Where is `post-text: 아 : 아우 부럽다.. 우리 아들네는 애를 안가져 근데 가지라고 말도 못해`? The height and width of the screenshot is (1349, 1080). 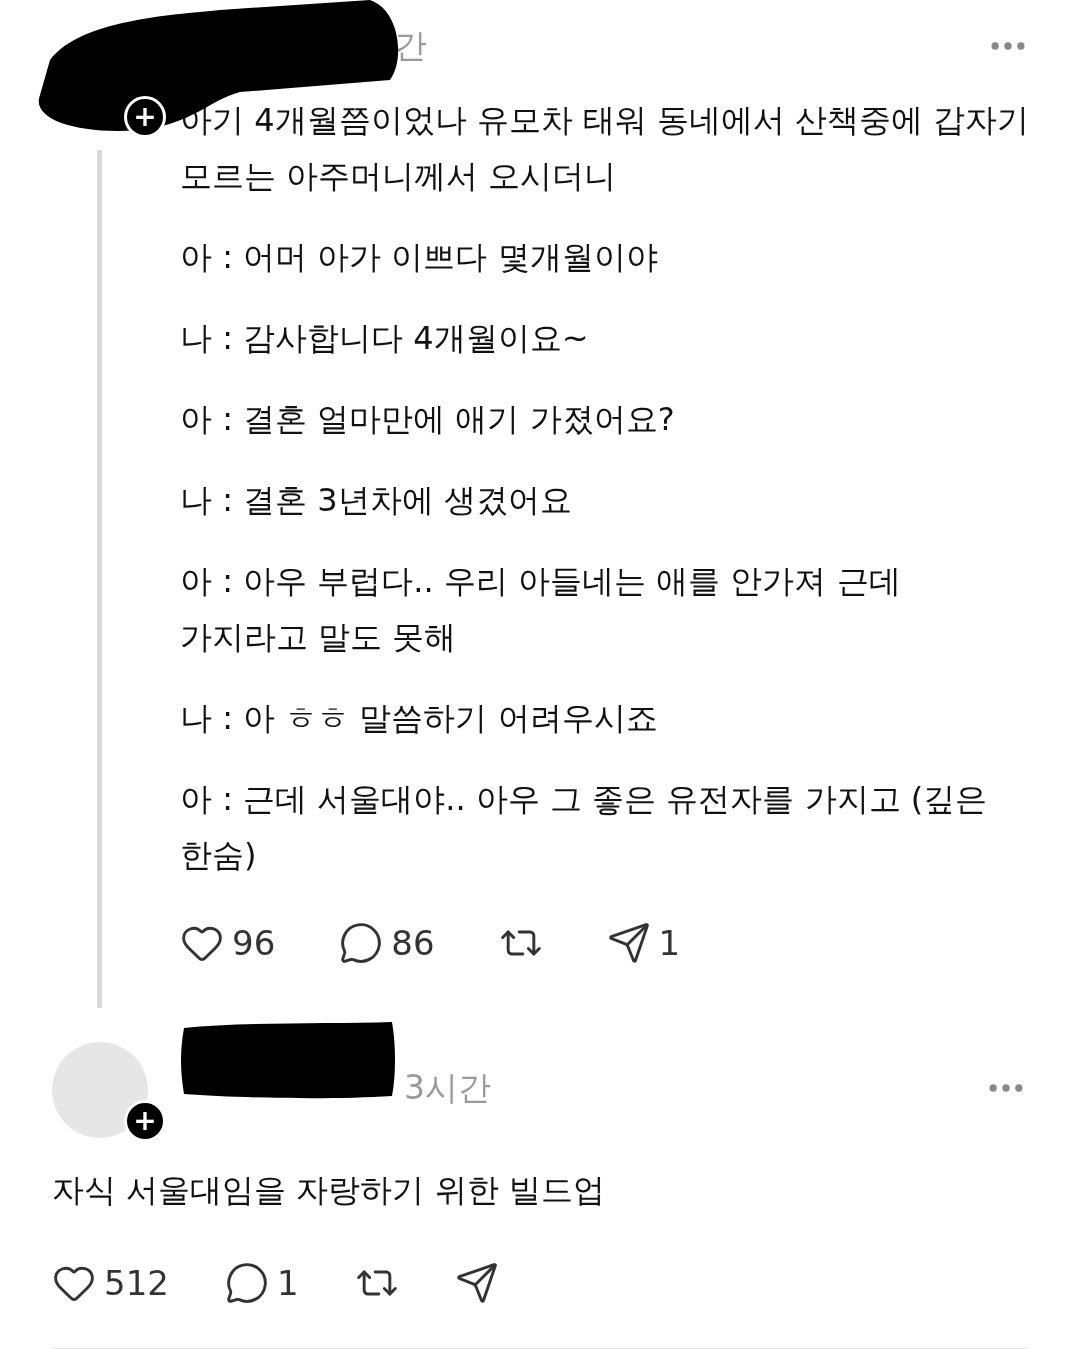
post-text: 아 : 아우 부럽다.. 우리 아들네는 애를 안가져 근데 가지라고 말도 못해 is located at coordinates (541, 609).